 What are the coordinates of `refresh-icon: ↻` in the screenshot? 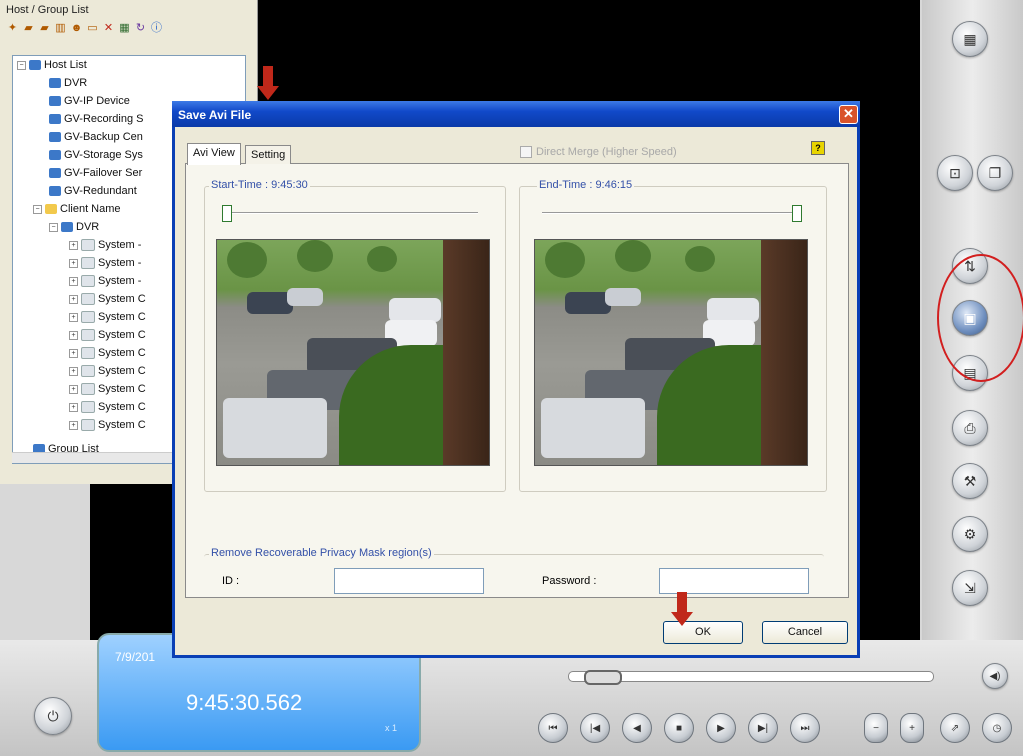 It's located at (140, 28).